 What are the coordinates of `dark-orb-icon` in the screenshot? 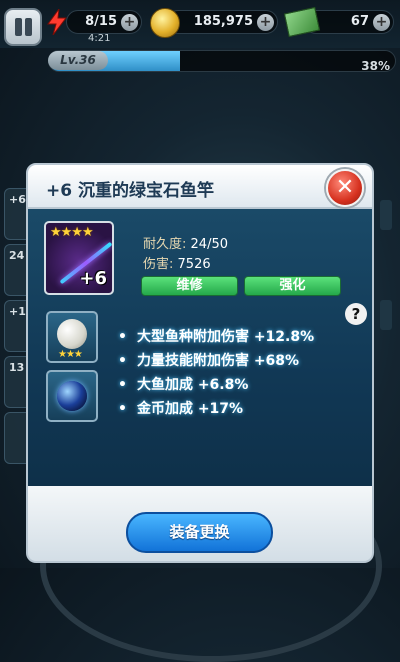 It's located at (72, 396).